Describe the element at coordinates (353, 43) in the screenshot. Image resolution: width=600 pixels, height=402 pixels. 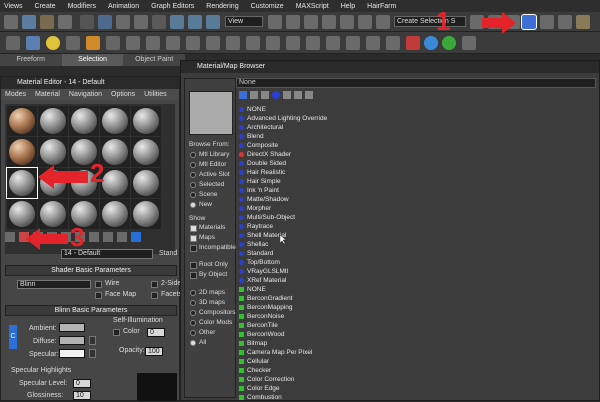
I see `toolbar2-icon-p` at that location.